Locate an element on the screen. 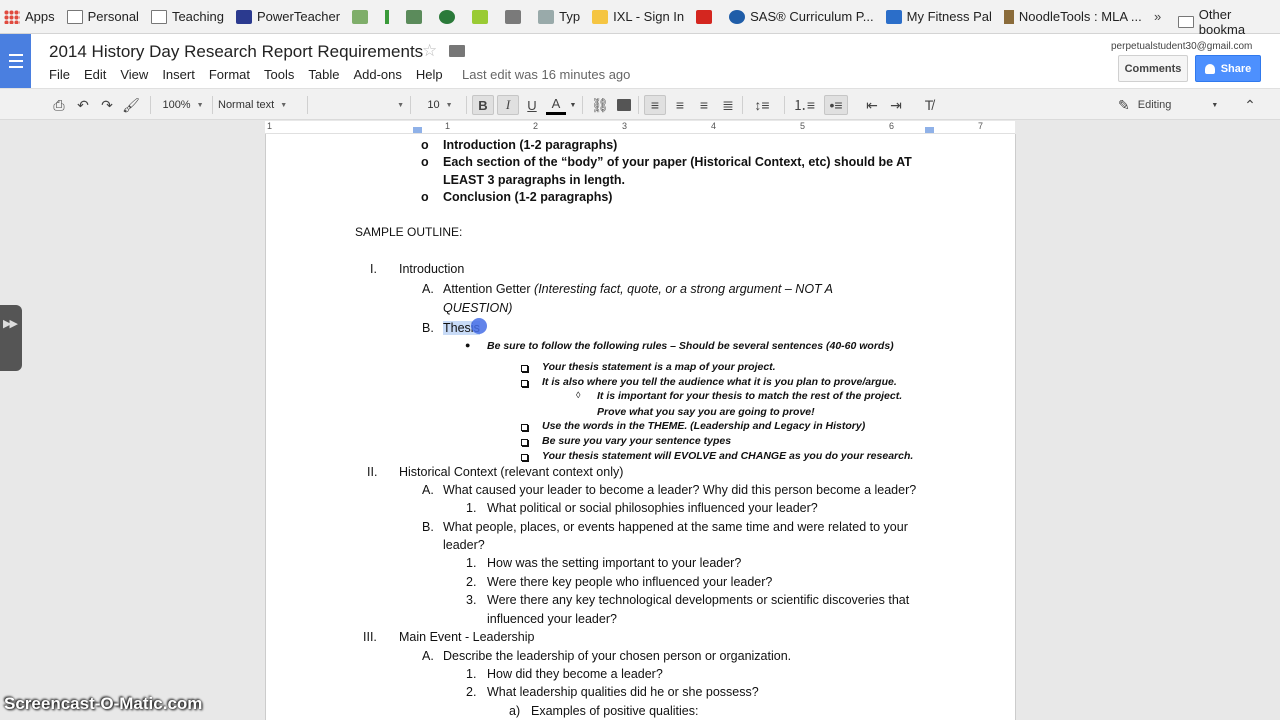 This screenshot has width=1280, height=720. style-select: Normal text ▼ is located at coordinates (260, 105).